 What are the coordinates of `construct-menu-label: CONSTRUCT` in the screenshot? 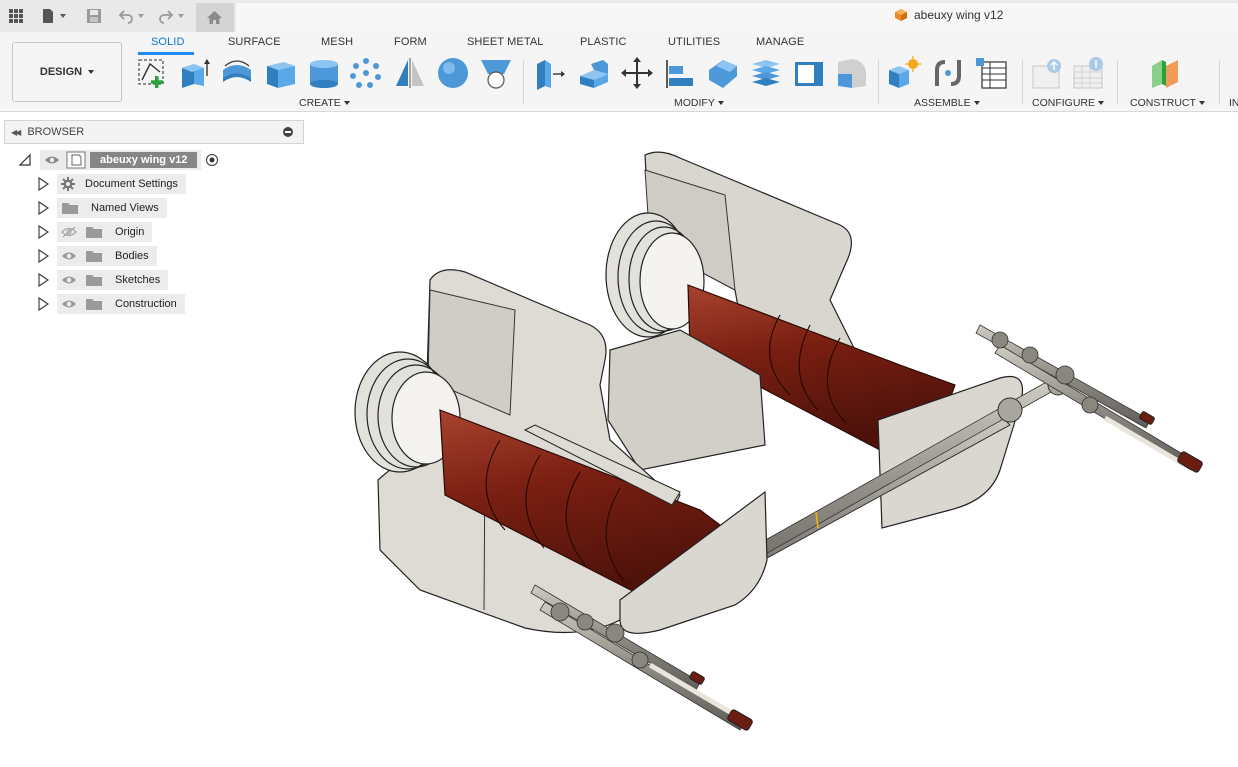 It's located at (1163, 103).